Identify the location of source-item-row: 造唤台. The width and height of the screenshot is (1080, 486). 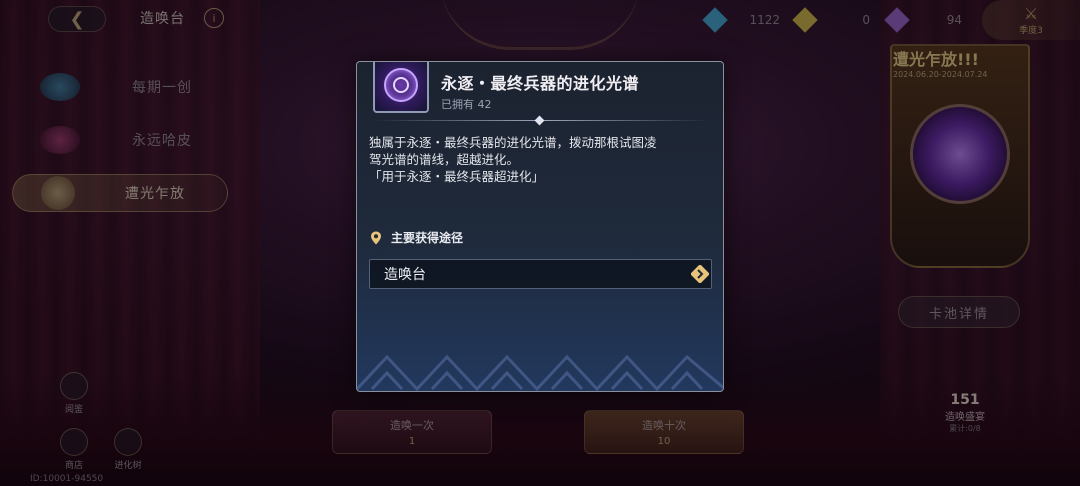
(540, 274).